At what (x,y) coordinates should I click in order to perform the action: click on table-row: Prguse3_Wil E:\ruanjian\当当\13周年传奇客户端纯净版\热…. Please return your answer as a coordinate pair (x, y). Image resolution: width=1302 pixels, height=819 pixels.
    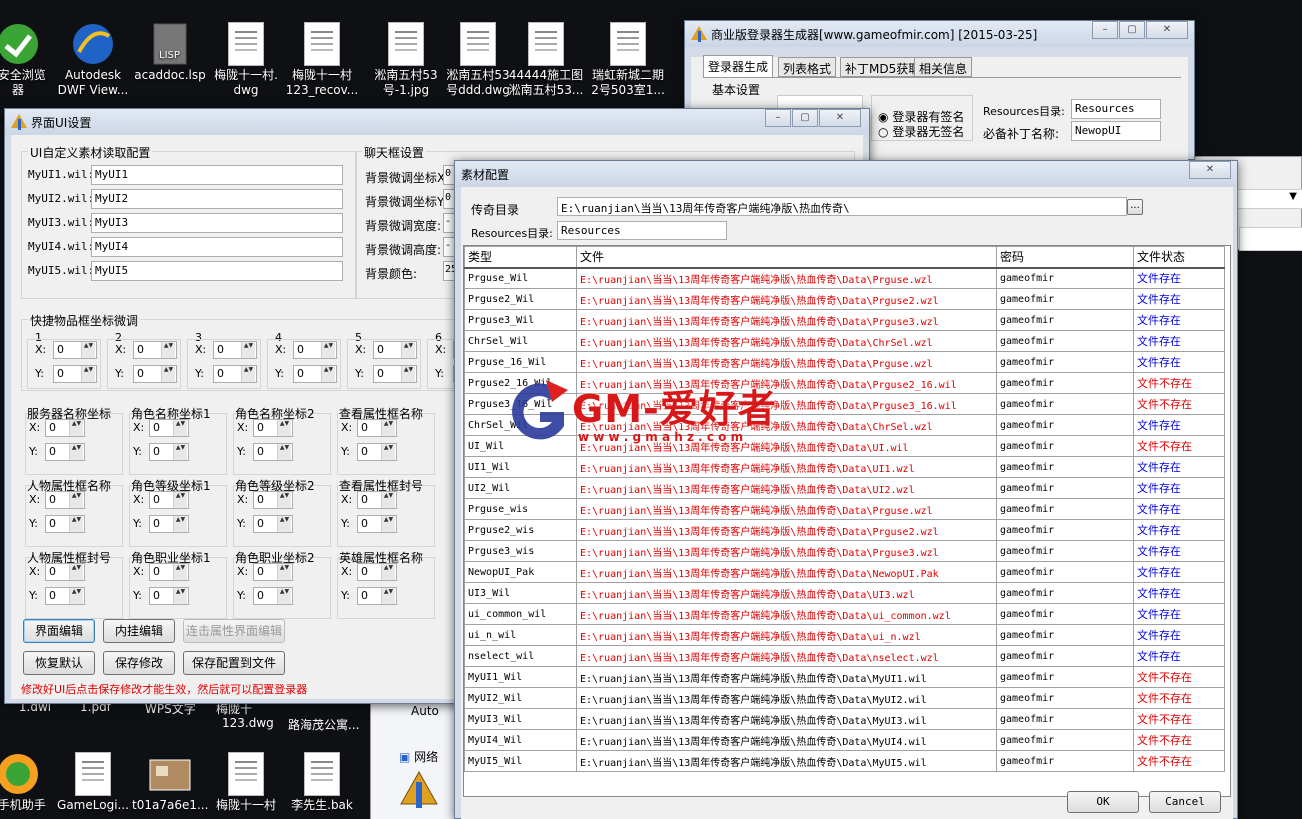
    Looking at the image, I should click on (847, 320).